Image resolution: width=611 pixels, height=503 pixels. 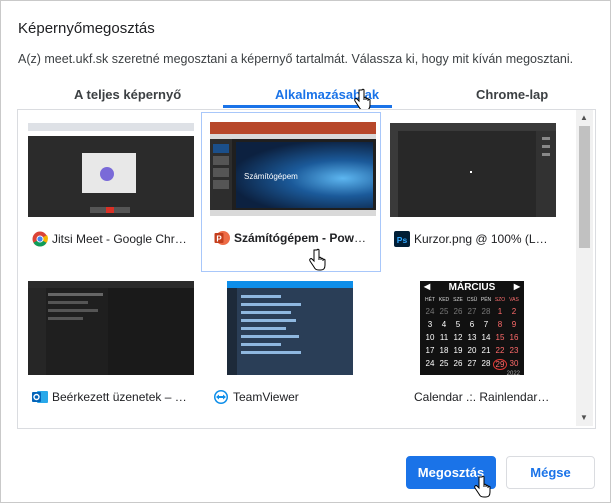 I want to click on calendar-weekday: KED, so click(x=444, y=300).